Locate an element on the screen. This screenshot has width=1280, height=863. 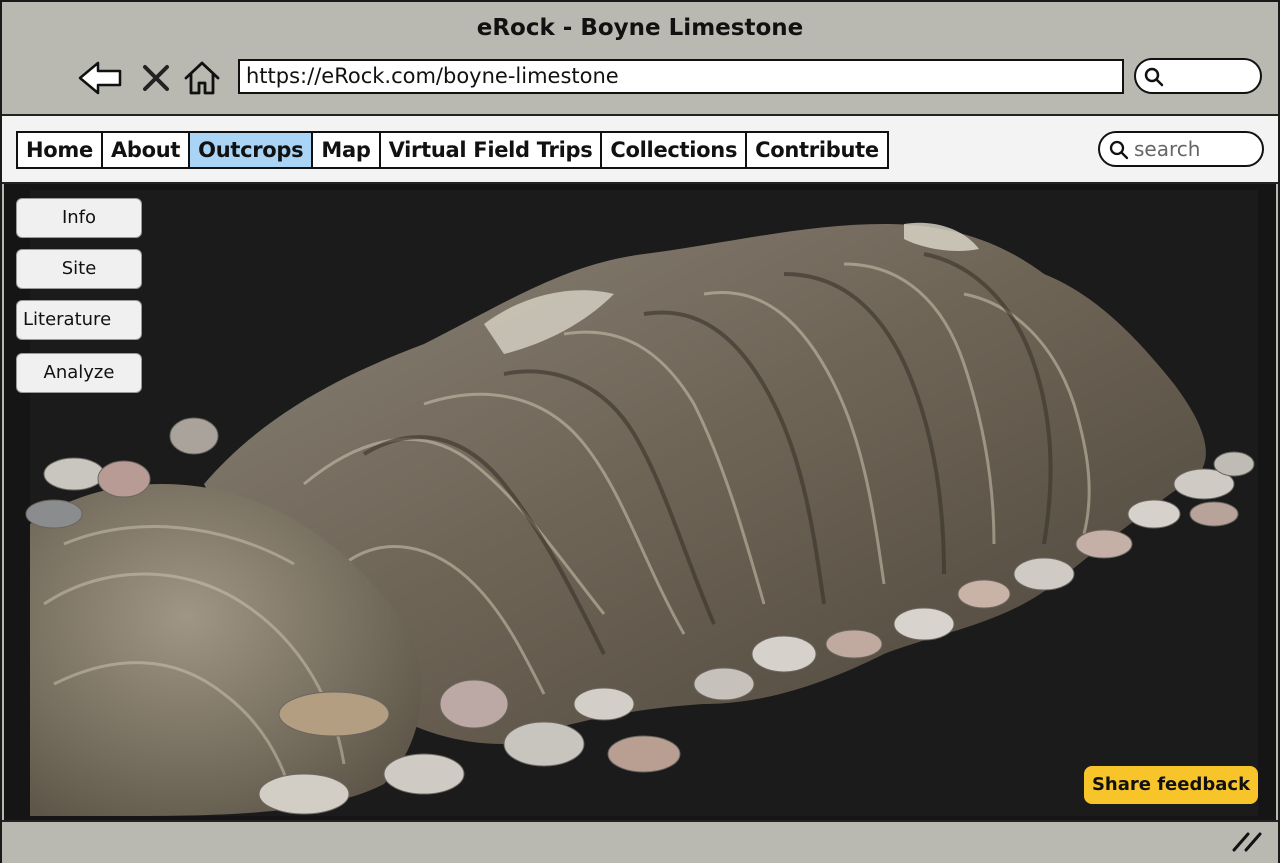
sidebar-literature-button: Literature is located at coordinates (79, 320).